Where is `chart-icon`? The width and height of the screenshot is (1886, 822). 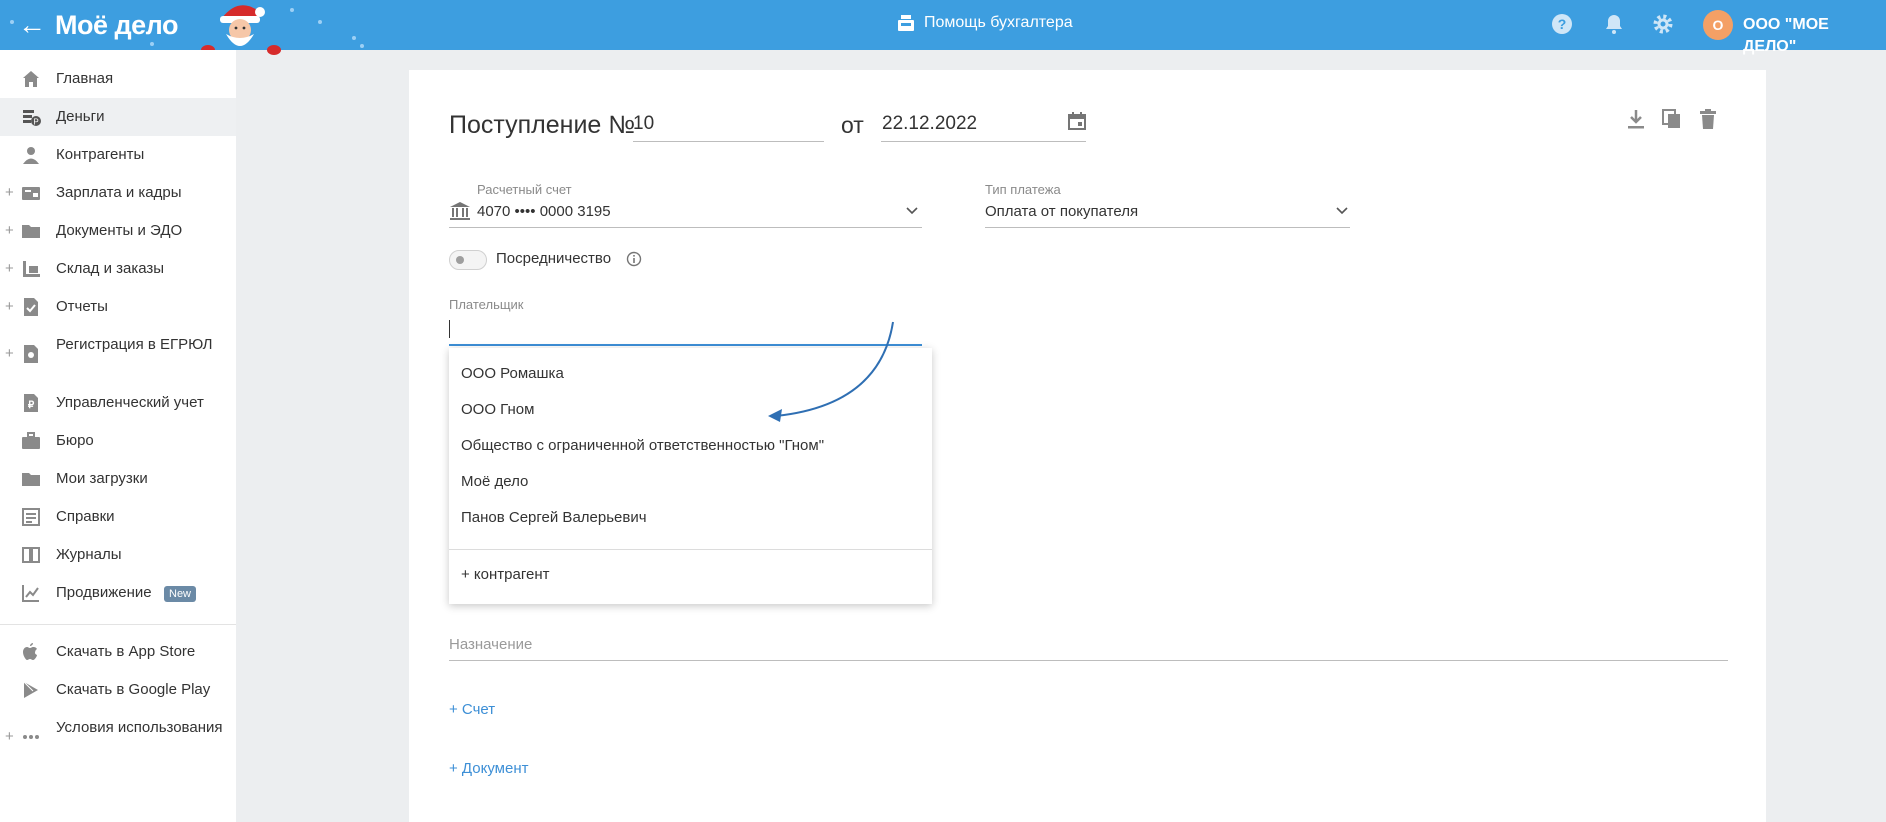
chart-icon is located at coordinates (30, 593).